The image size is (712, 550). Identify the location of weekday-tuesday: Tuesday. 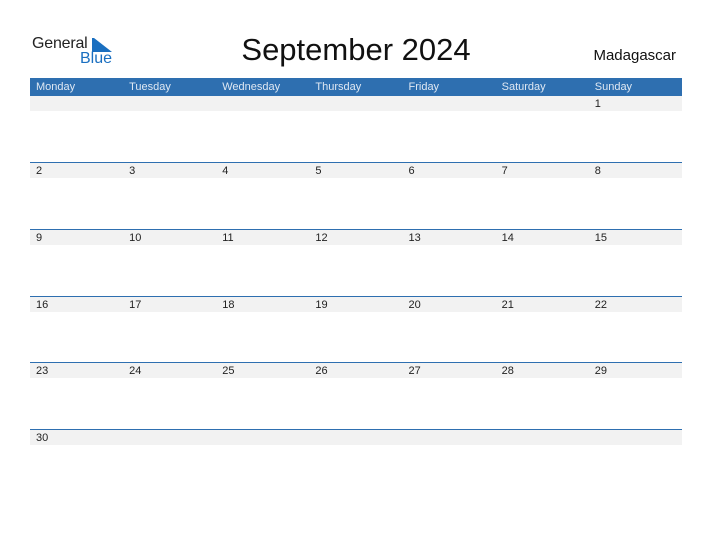
(150, 87).